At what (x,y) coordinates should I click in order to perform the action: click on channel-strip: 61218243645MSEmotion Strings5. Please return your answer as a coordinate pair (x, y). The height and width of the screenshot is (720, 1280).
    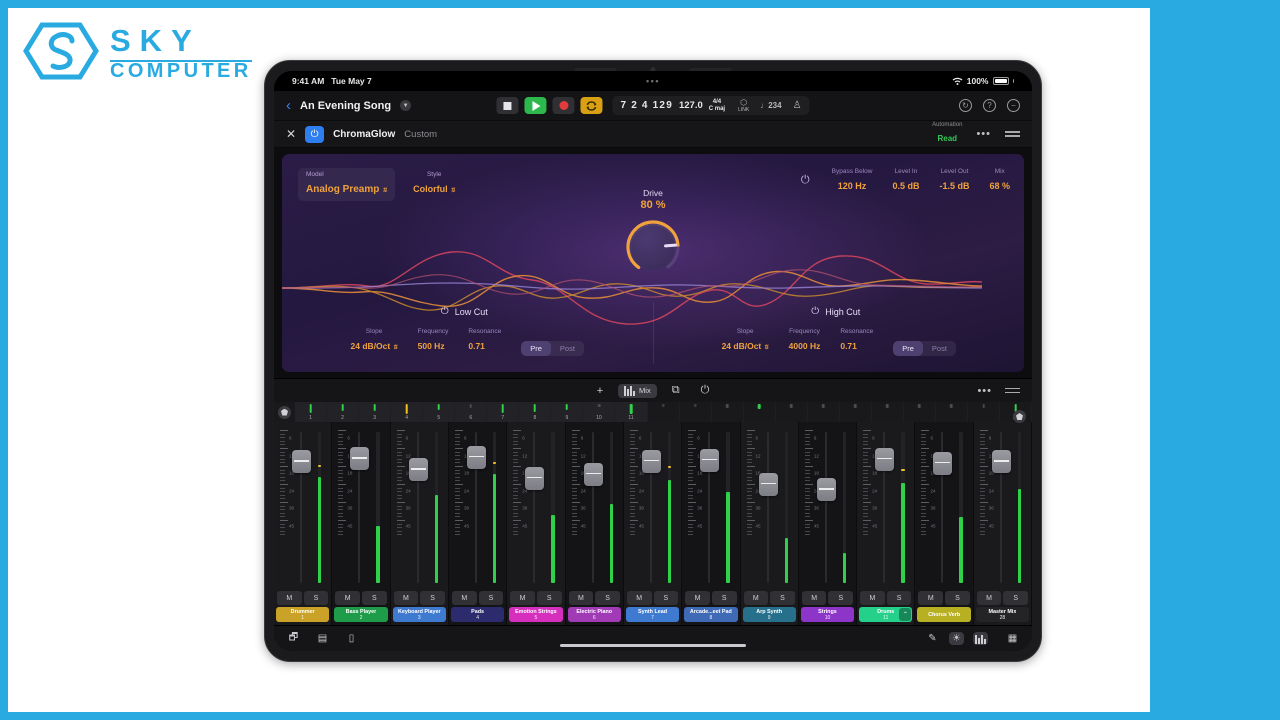
    Looking at the image, I should click on (536, 523).